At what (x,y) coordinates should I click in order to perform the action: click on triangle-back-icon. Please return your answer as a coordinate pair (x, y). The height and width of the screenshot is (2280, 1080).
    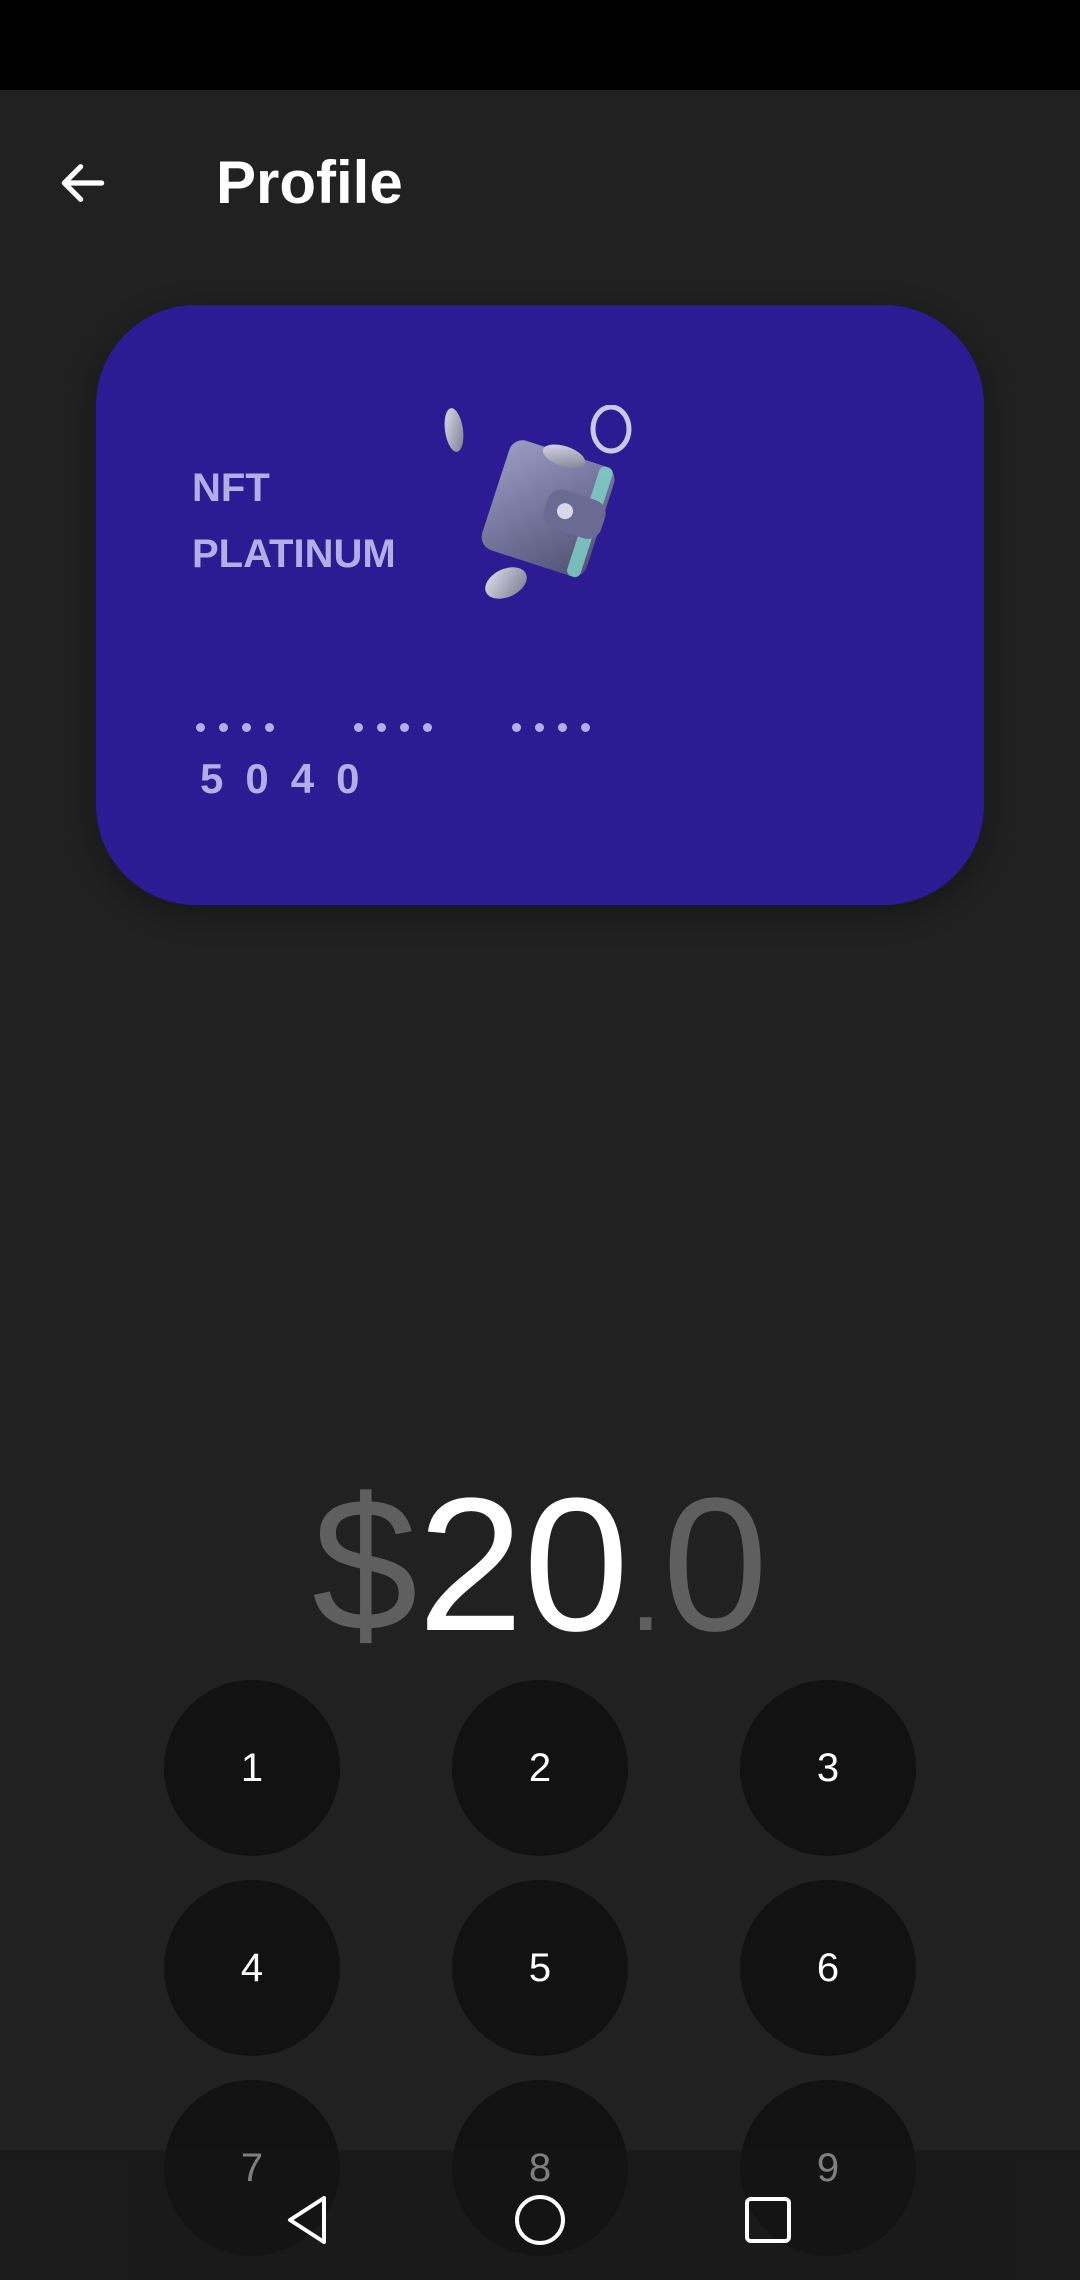
    Looking at the image, I should click on (307, 2220).